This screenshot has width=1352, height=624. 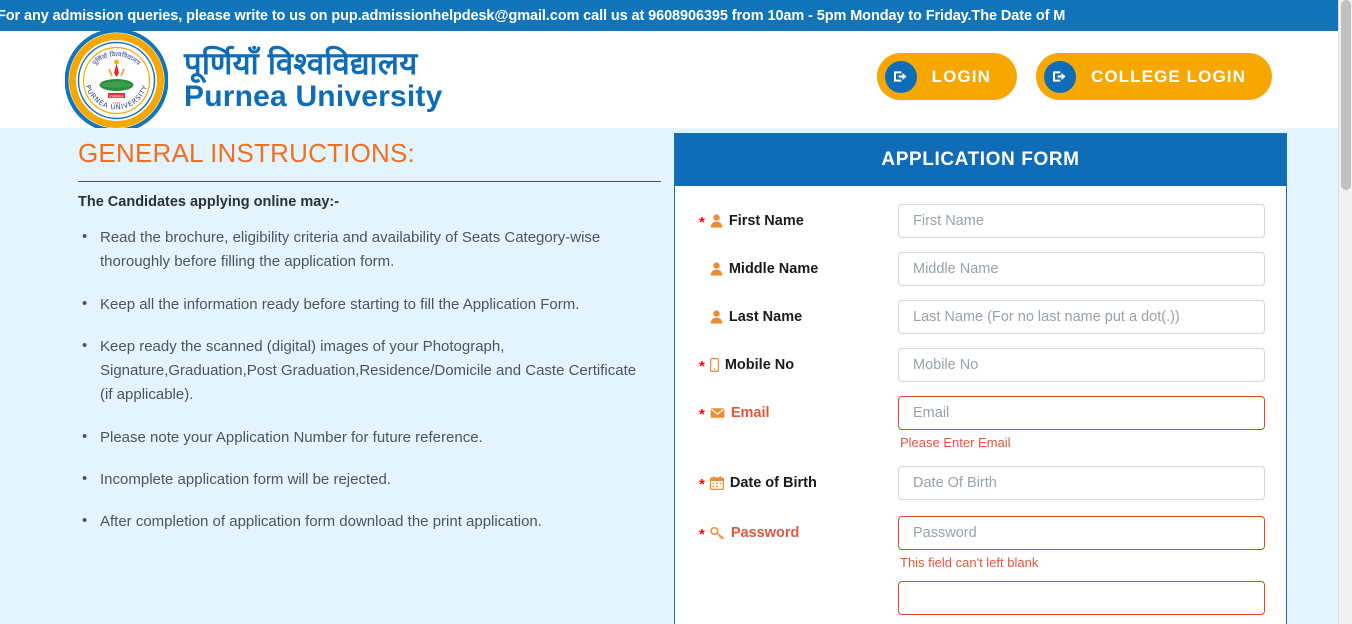 I want to click on email-field-wrap: Please Enter Email, so click(x=1081, y=423).